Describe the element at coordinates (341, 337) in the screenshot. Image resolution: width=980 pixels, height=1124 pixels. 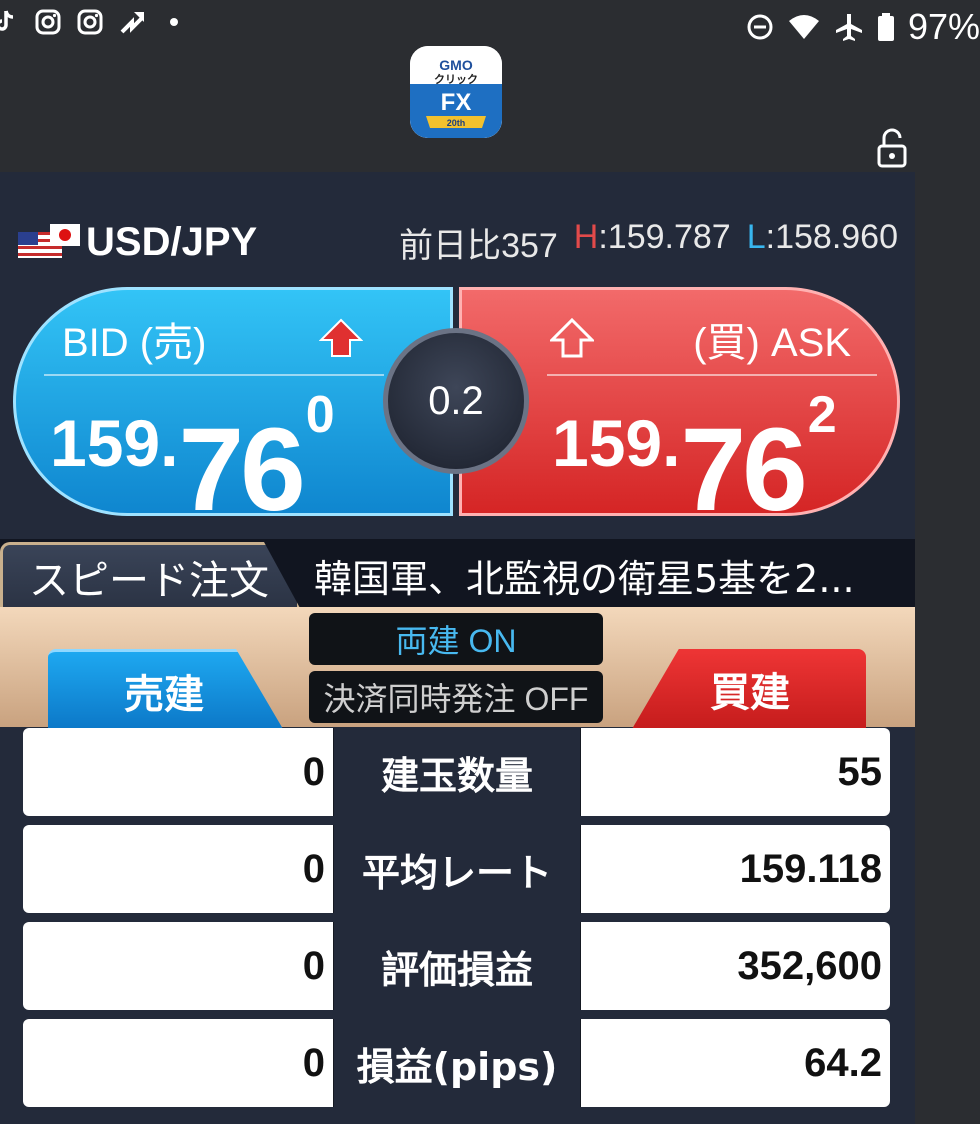
I see `arrow-up-icon` at that location.